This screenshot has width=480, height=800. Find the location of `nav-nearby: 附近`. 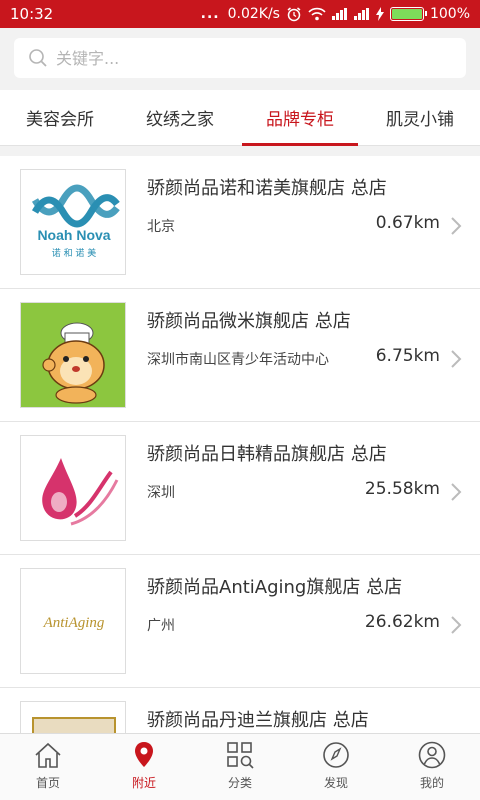

nav-nearby: 附近 is located at coordinates (144, 767).